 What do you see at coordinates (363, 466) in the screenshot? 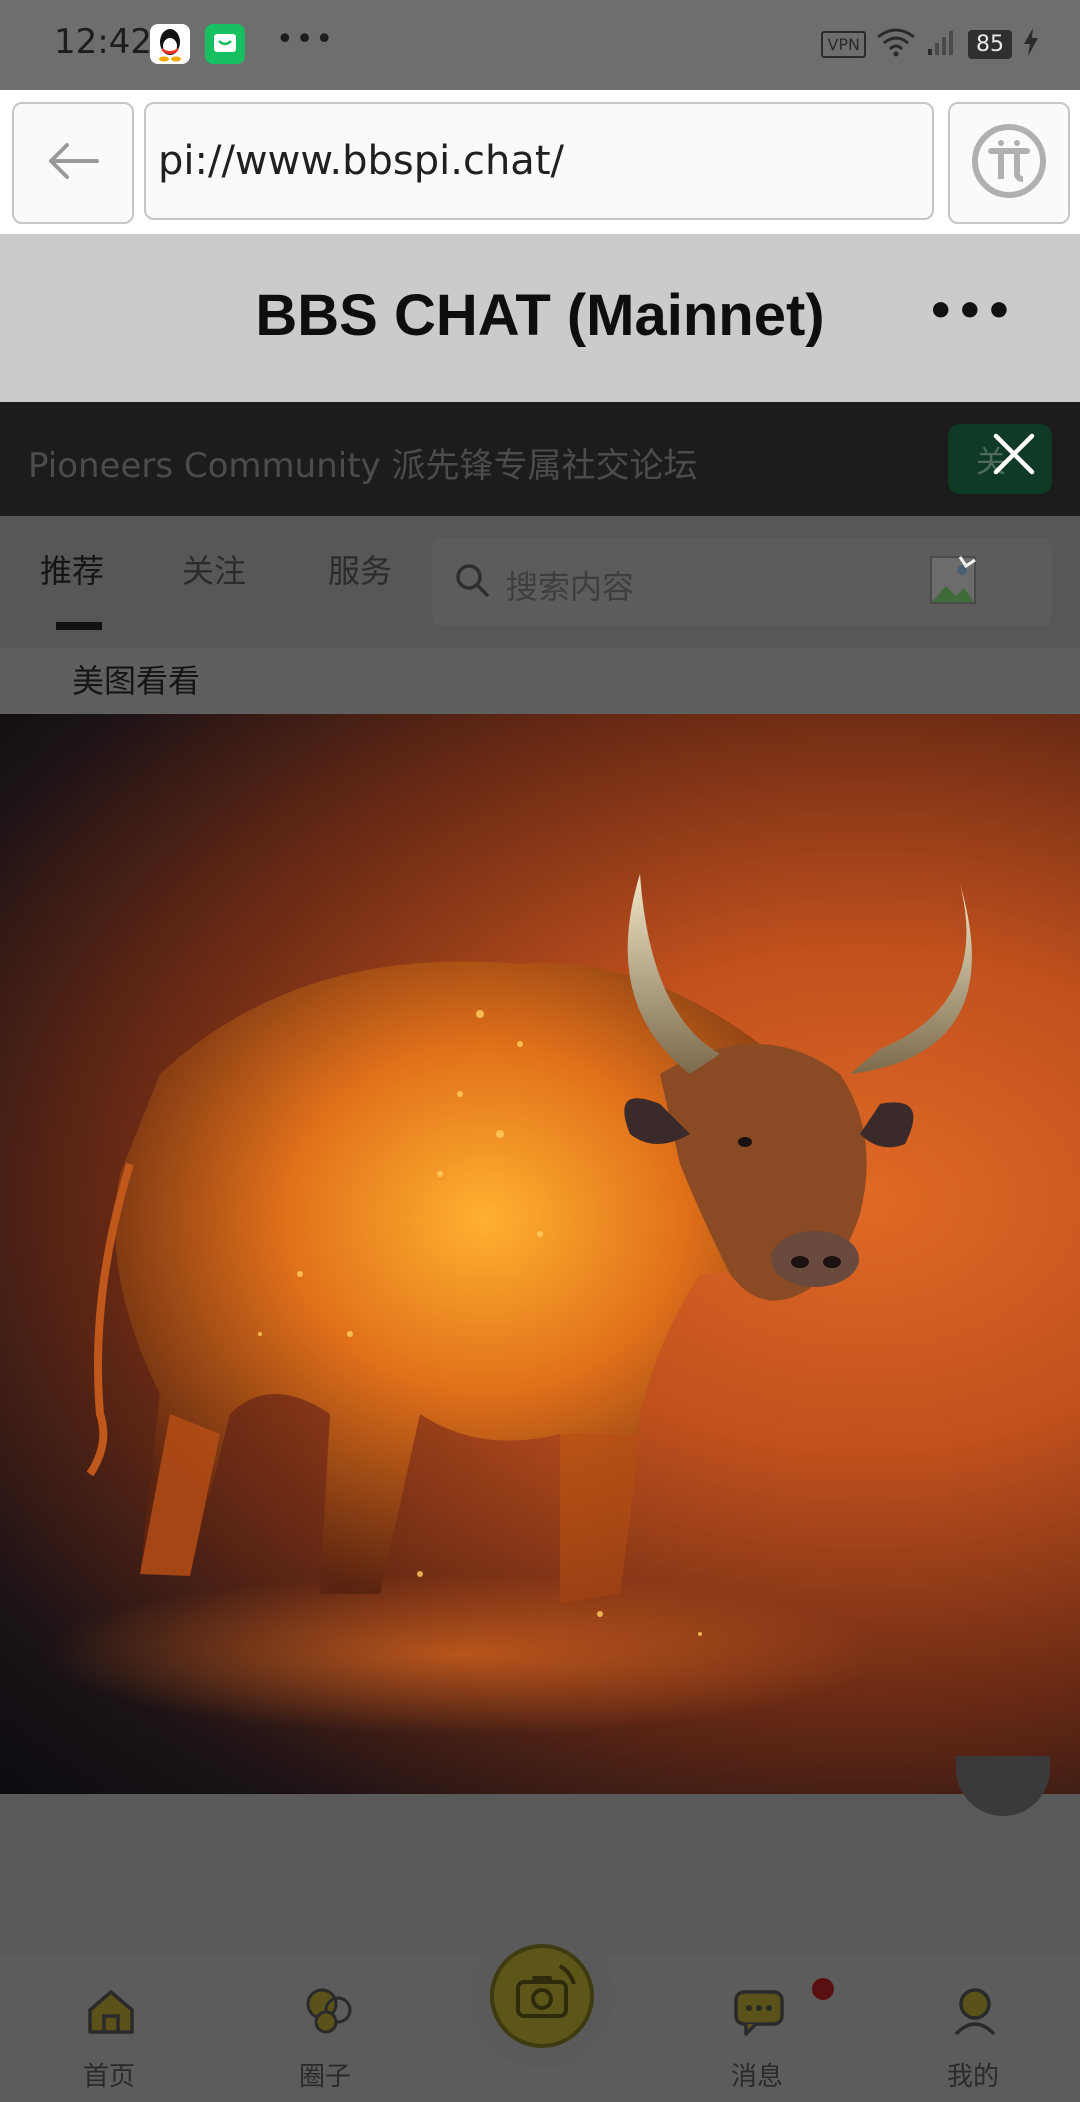
I see `banner-text: Pioneers Community 派先锋专属社交论坛` at bounding box center [363, 466].